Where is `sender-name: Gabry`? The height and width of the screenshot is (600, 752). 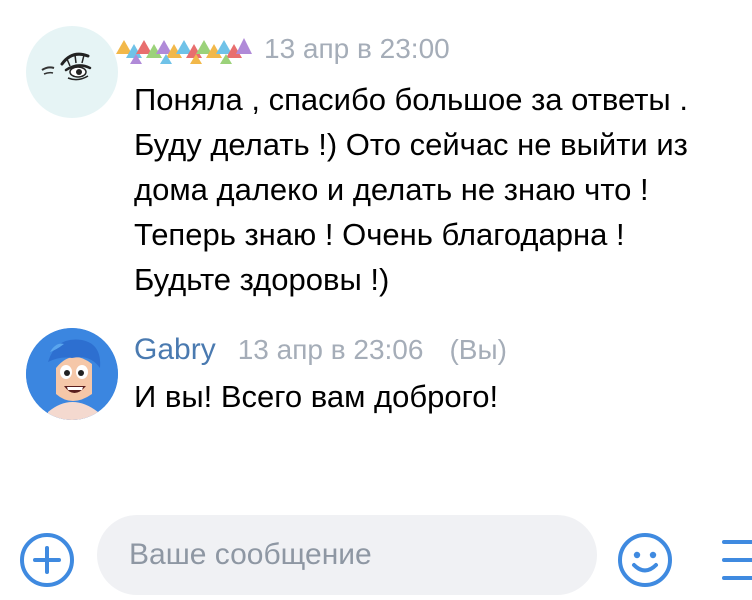 sender-name: Gabry is located at coordinates (175, 350).